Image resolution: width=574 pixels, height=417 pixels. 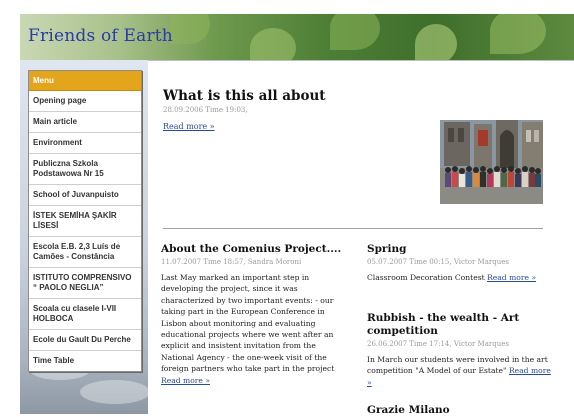 What do you see at coordinates (85, 143) in the screenshot?
I see `menu-item-environment: Environment` at bounding box center [85, 143].